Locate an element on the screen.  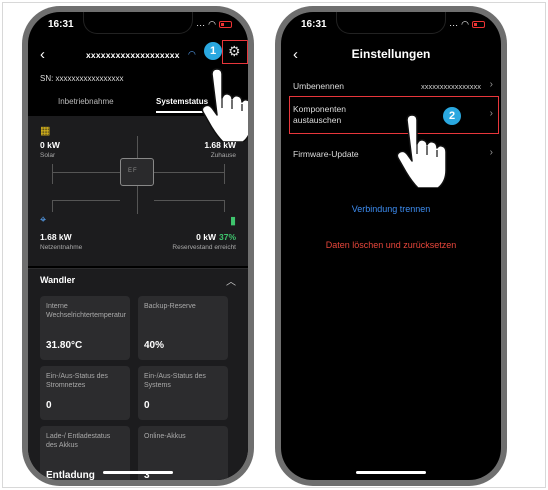
flow-line-home is located at coordinates (224, 174).